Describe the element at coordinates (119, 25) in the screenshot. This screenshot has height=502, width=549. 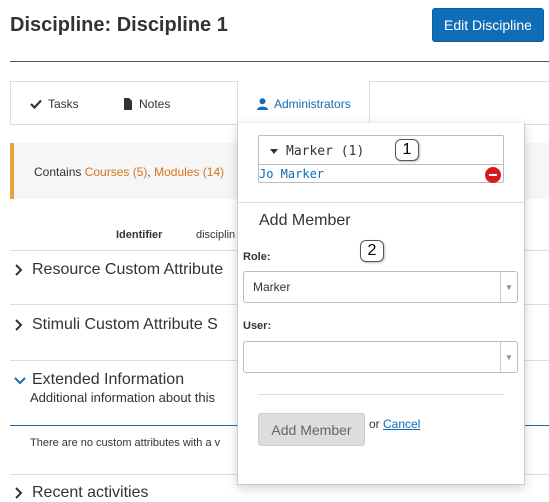
I see `page-title: Discipline: Discipline 1` at that location.